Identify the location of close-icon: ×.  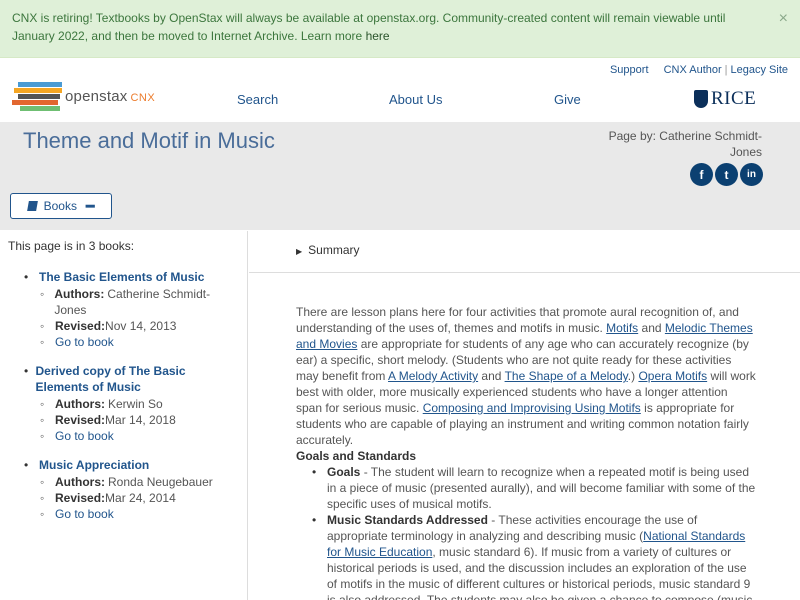
(783, 19).